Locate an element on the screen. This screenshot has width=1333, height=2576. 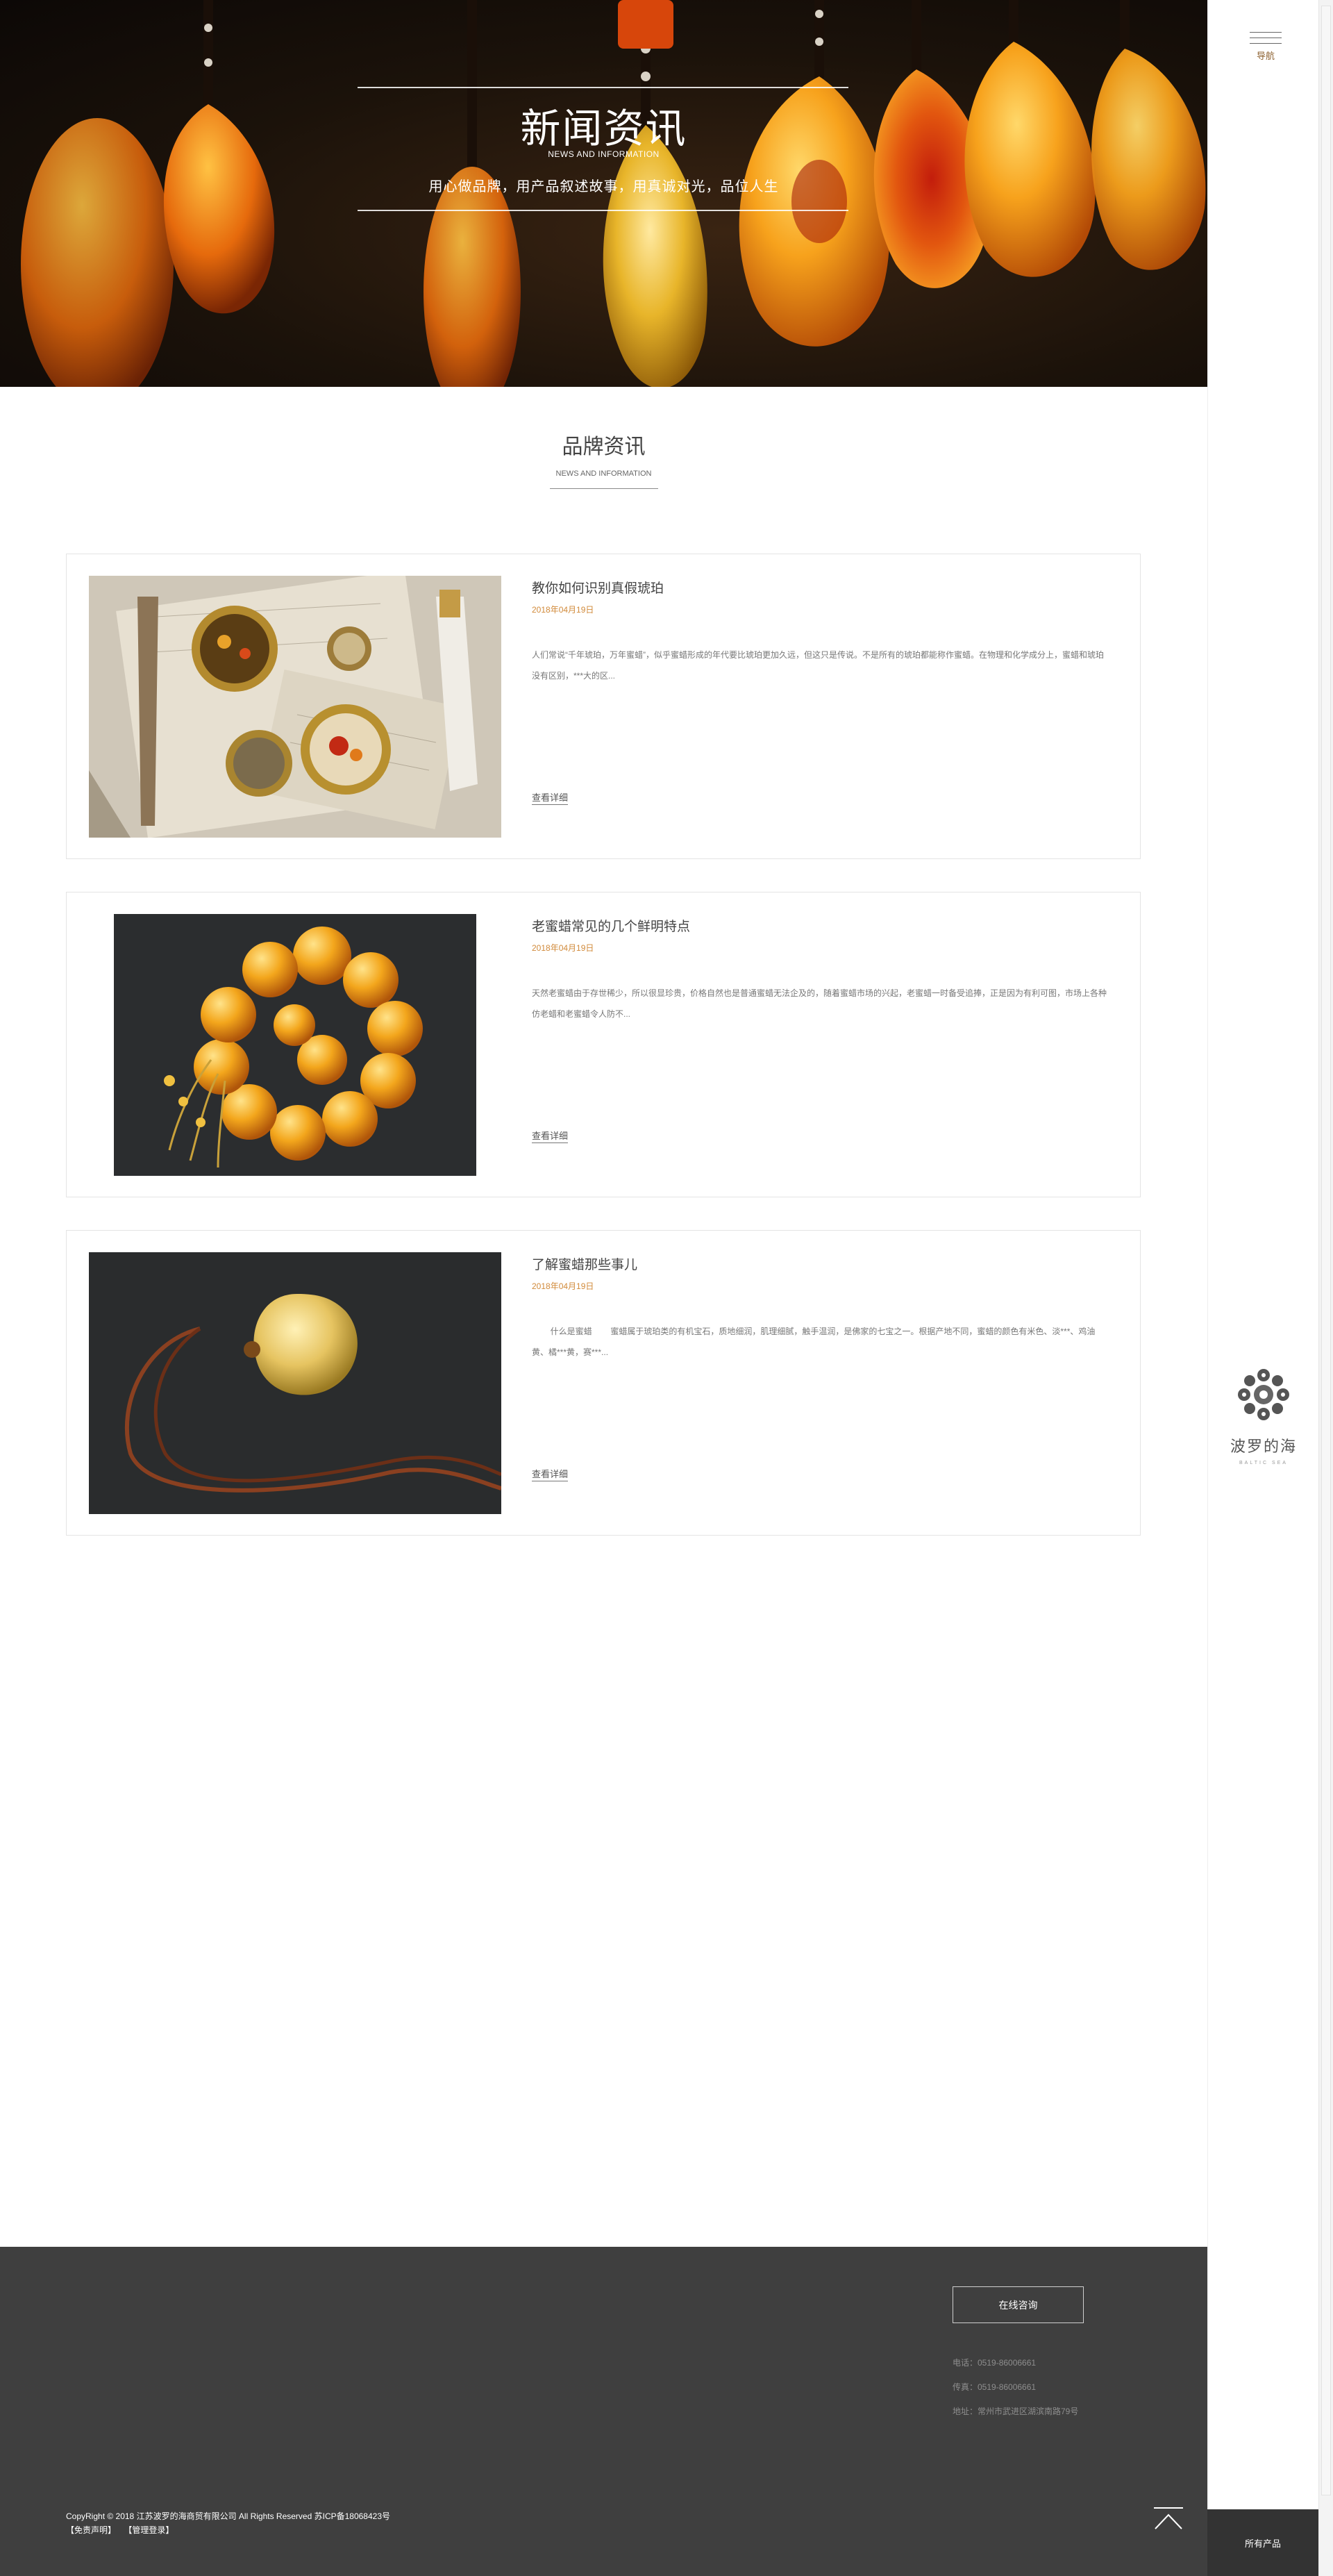
right-sidebar: 导航 波罗的海 BALTIC SEA is located at coordinates (1262, 1288).